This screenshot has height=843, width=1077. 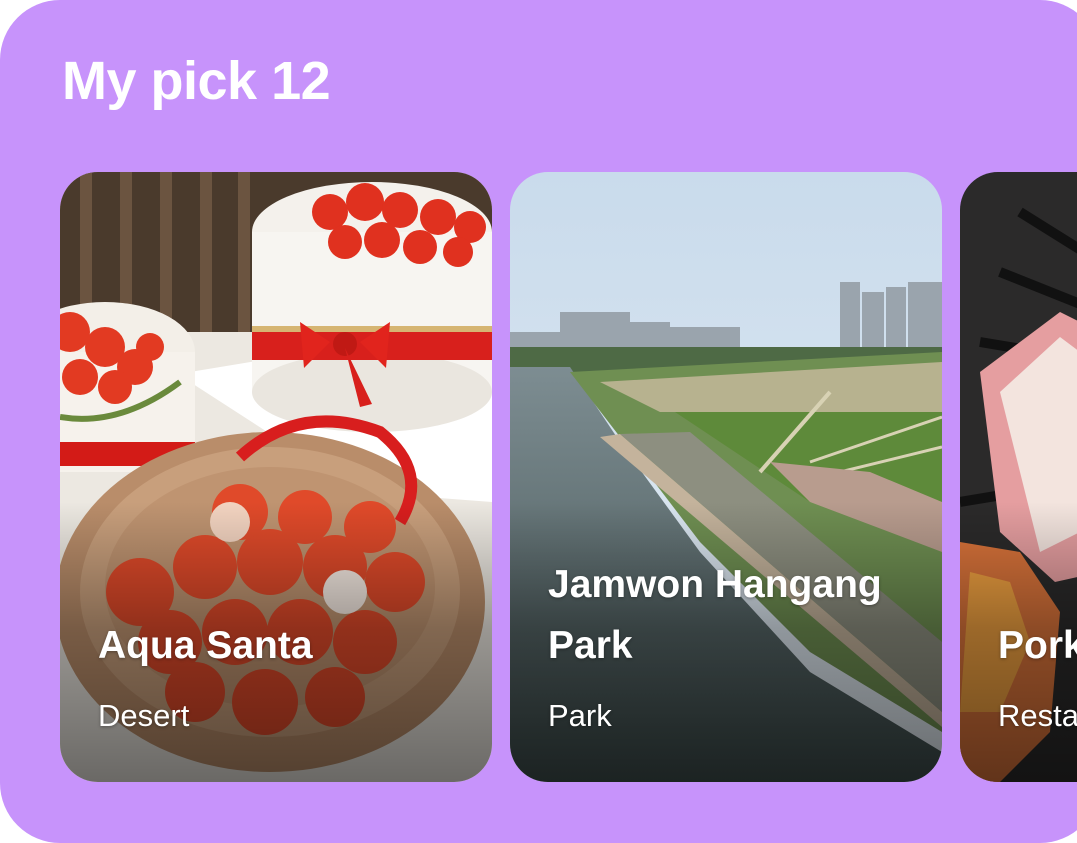 What do you see at coordinates (1018, 477) in the screenshot?
I see `pick-card-pork: Pork Restaurant` at bounding box center [1018, 477].